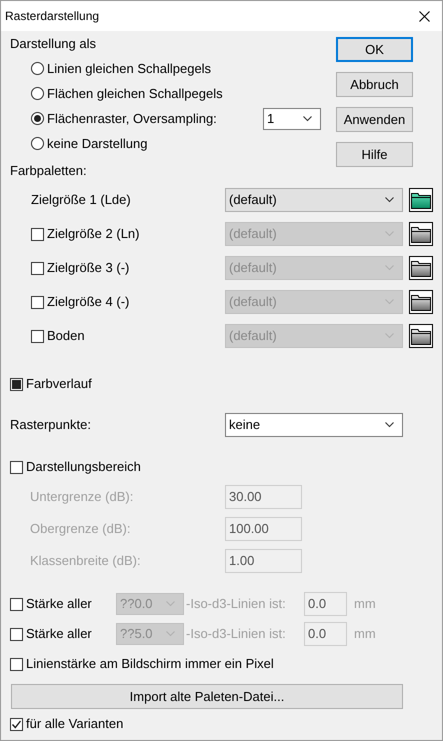 The height and width of the screenshot is (741, 443). Describe the element at coordinates (150, 664) in the screenshot. I see `checkbox-label: Linienstärke am Bildschirm immer ein Pixel` at that location.